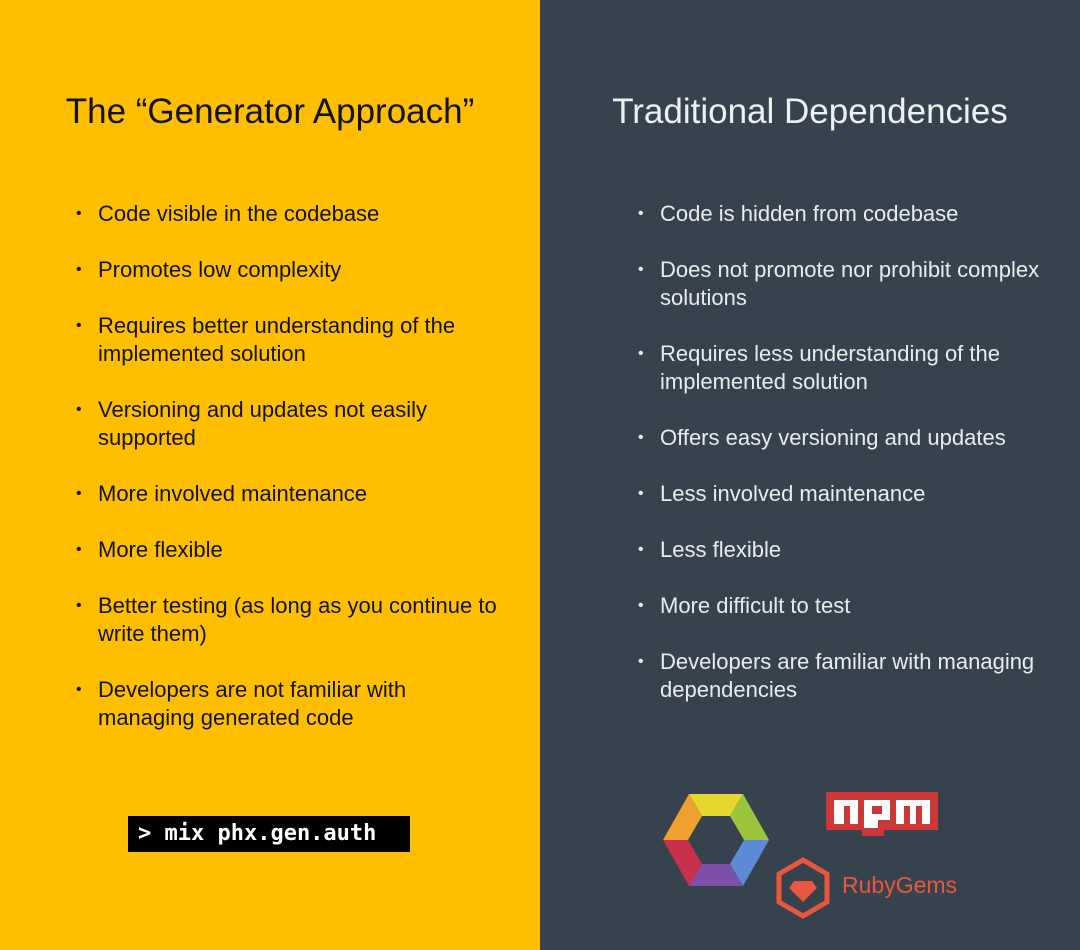 Image resolution: width=1080 pixels, height=950 pixels. Describe the element at coordinates (270, 111) in the screenshot. I see `generator-approach-title: The “Generator Approach”` at that location.